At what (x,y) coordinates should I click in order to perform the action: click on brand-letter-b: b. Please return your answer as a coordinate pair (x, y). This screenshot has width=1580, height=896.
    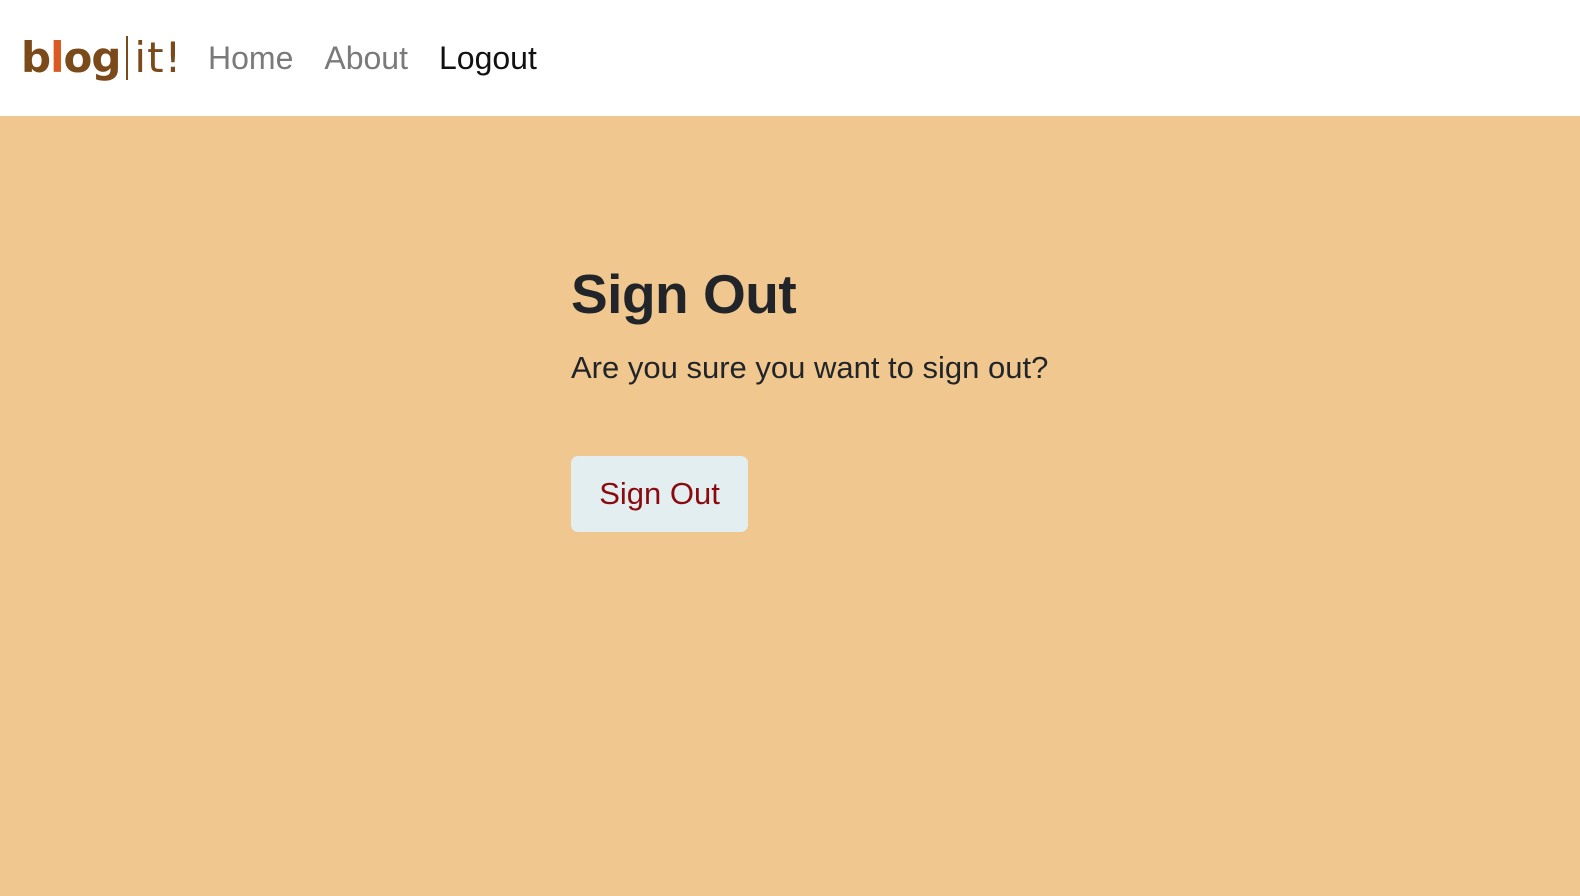
    Looking at the image, I should click on (36, 57).